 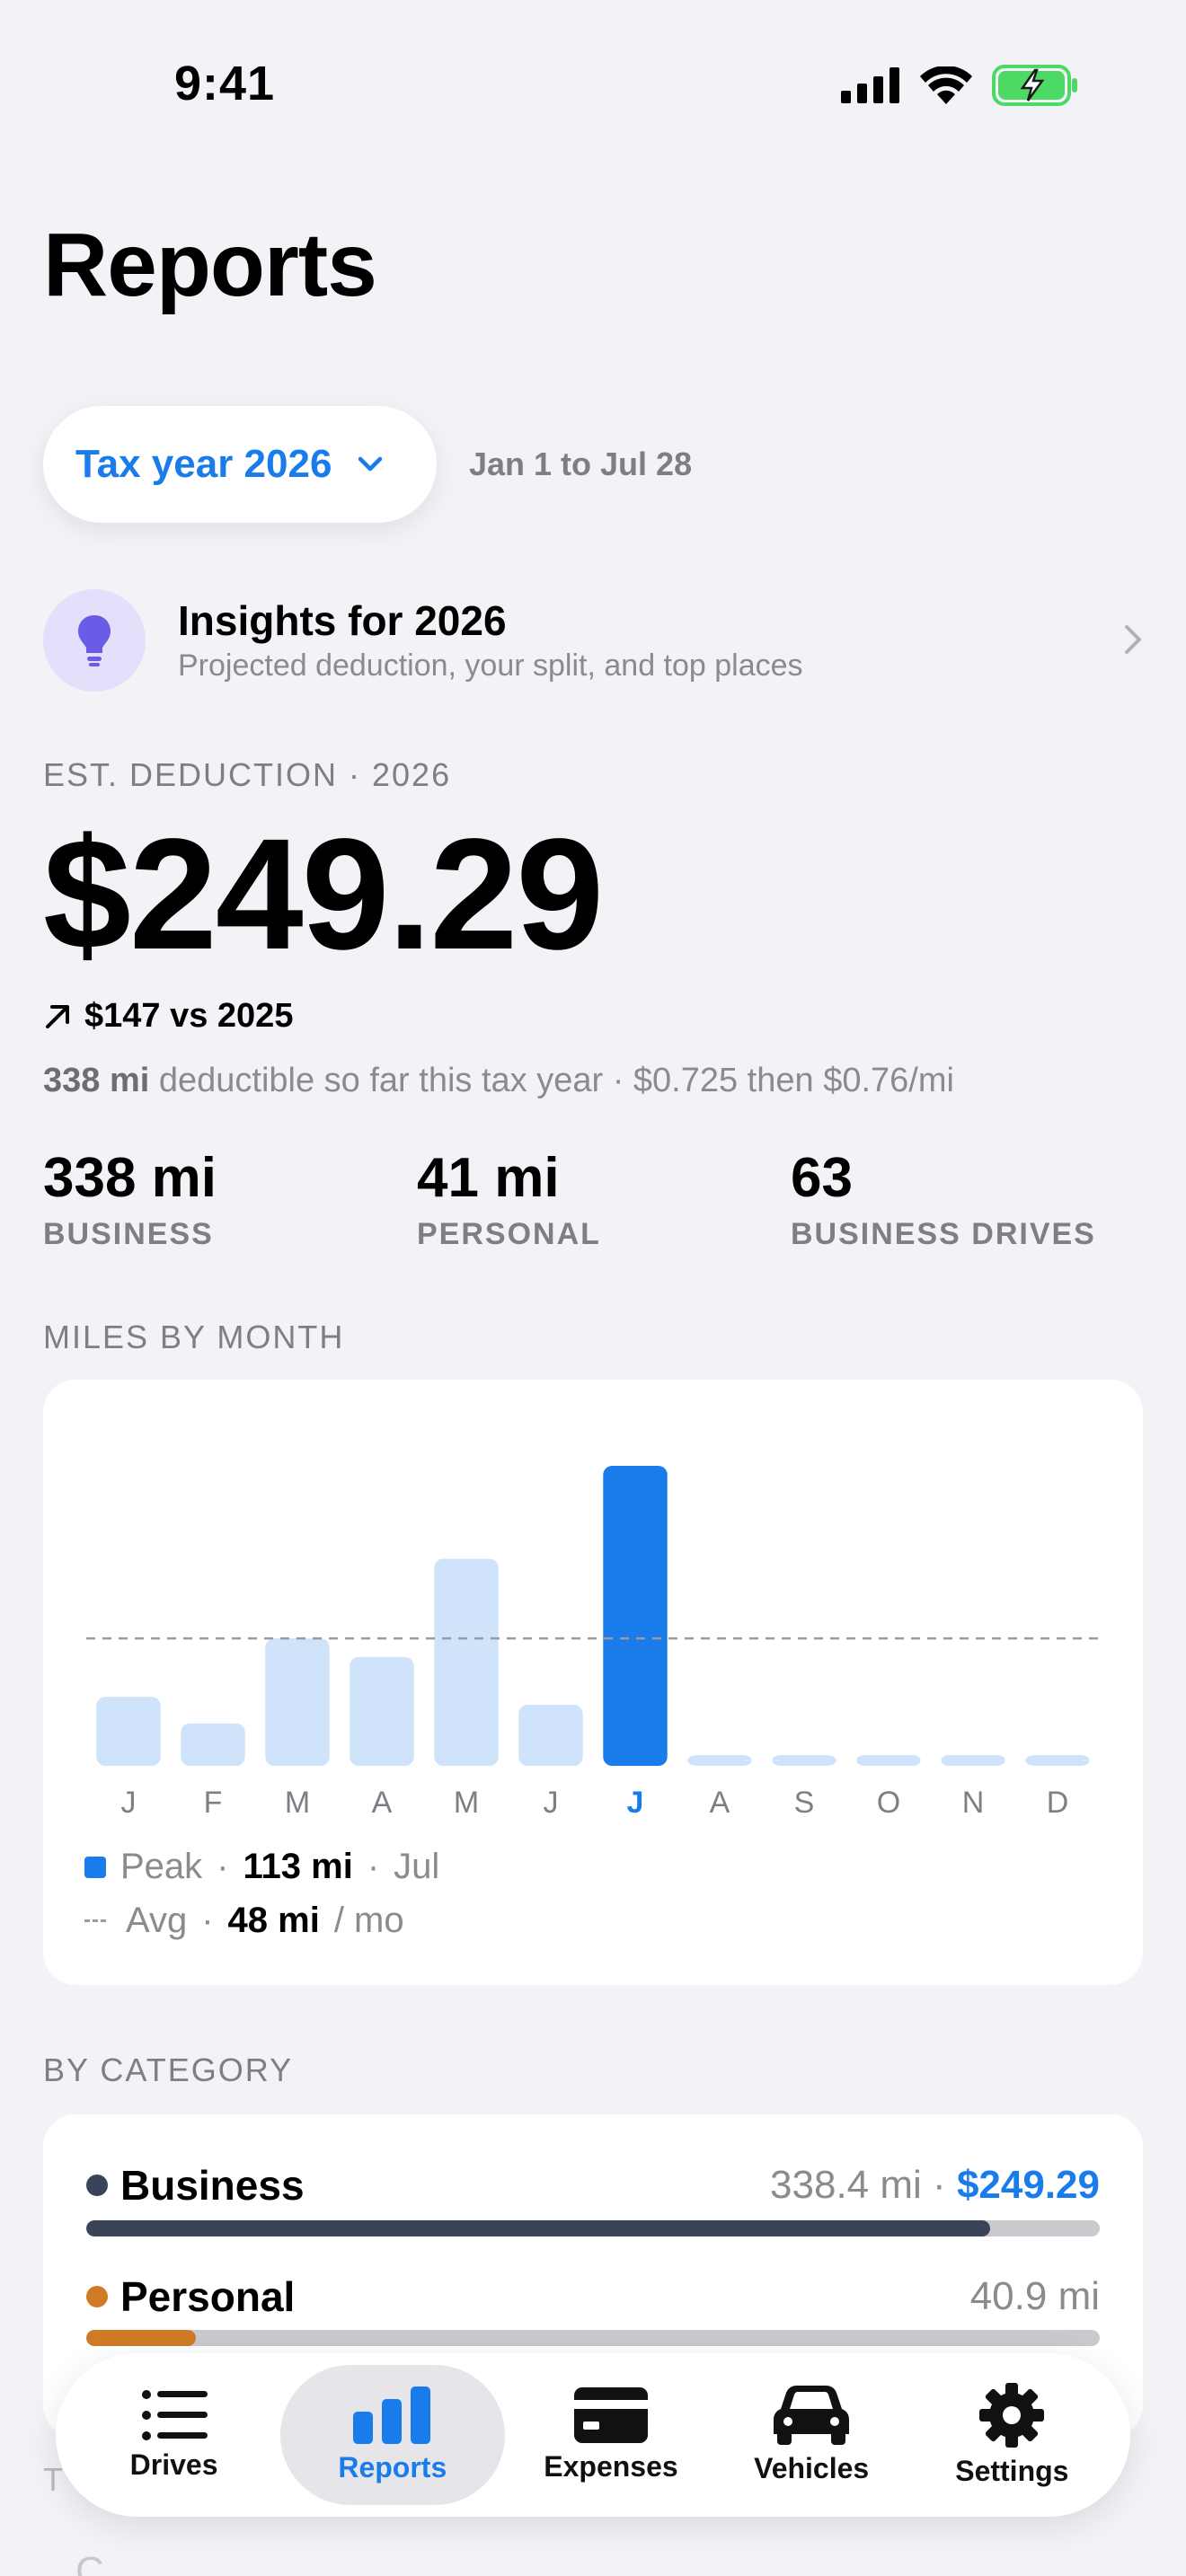 I want to click on month-tick-label: O, so click(x=888, y=1803).